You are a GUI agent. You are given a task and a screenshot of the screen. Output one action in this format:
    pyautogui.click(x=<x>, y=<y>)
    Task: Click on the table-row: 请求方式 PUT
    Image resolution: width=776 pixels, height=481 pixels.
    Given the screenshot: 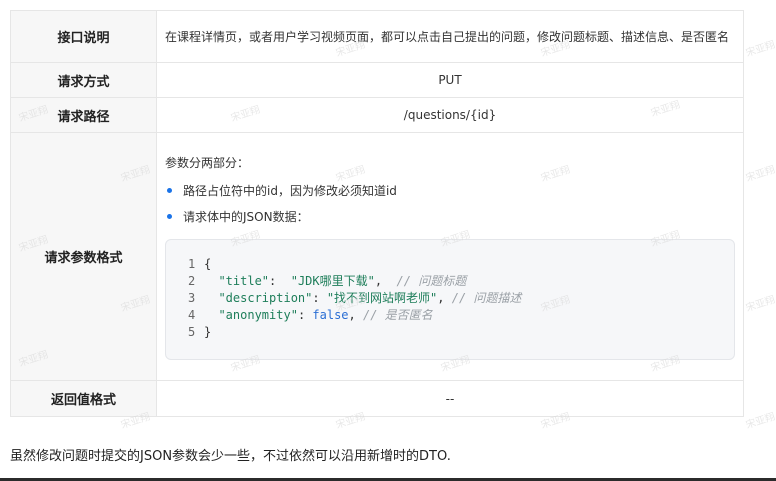 What is the action you would take?
    pyautogui.click(x=377, y=80)
    